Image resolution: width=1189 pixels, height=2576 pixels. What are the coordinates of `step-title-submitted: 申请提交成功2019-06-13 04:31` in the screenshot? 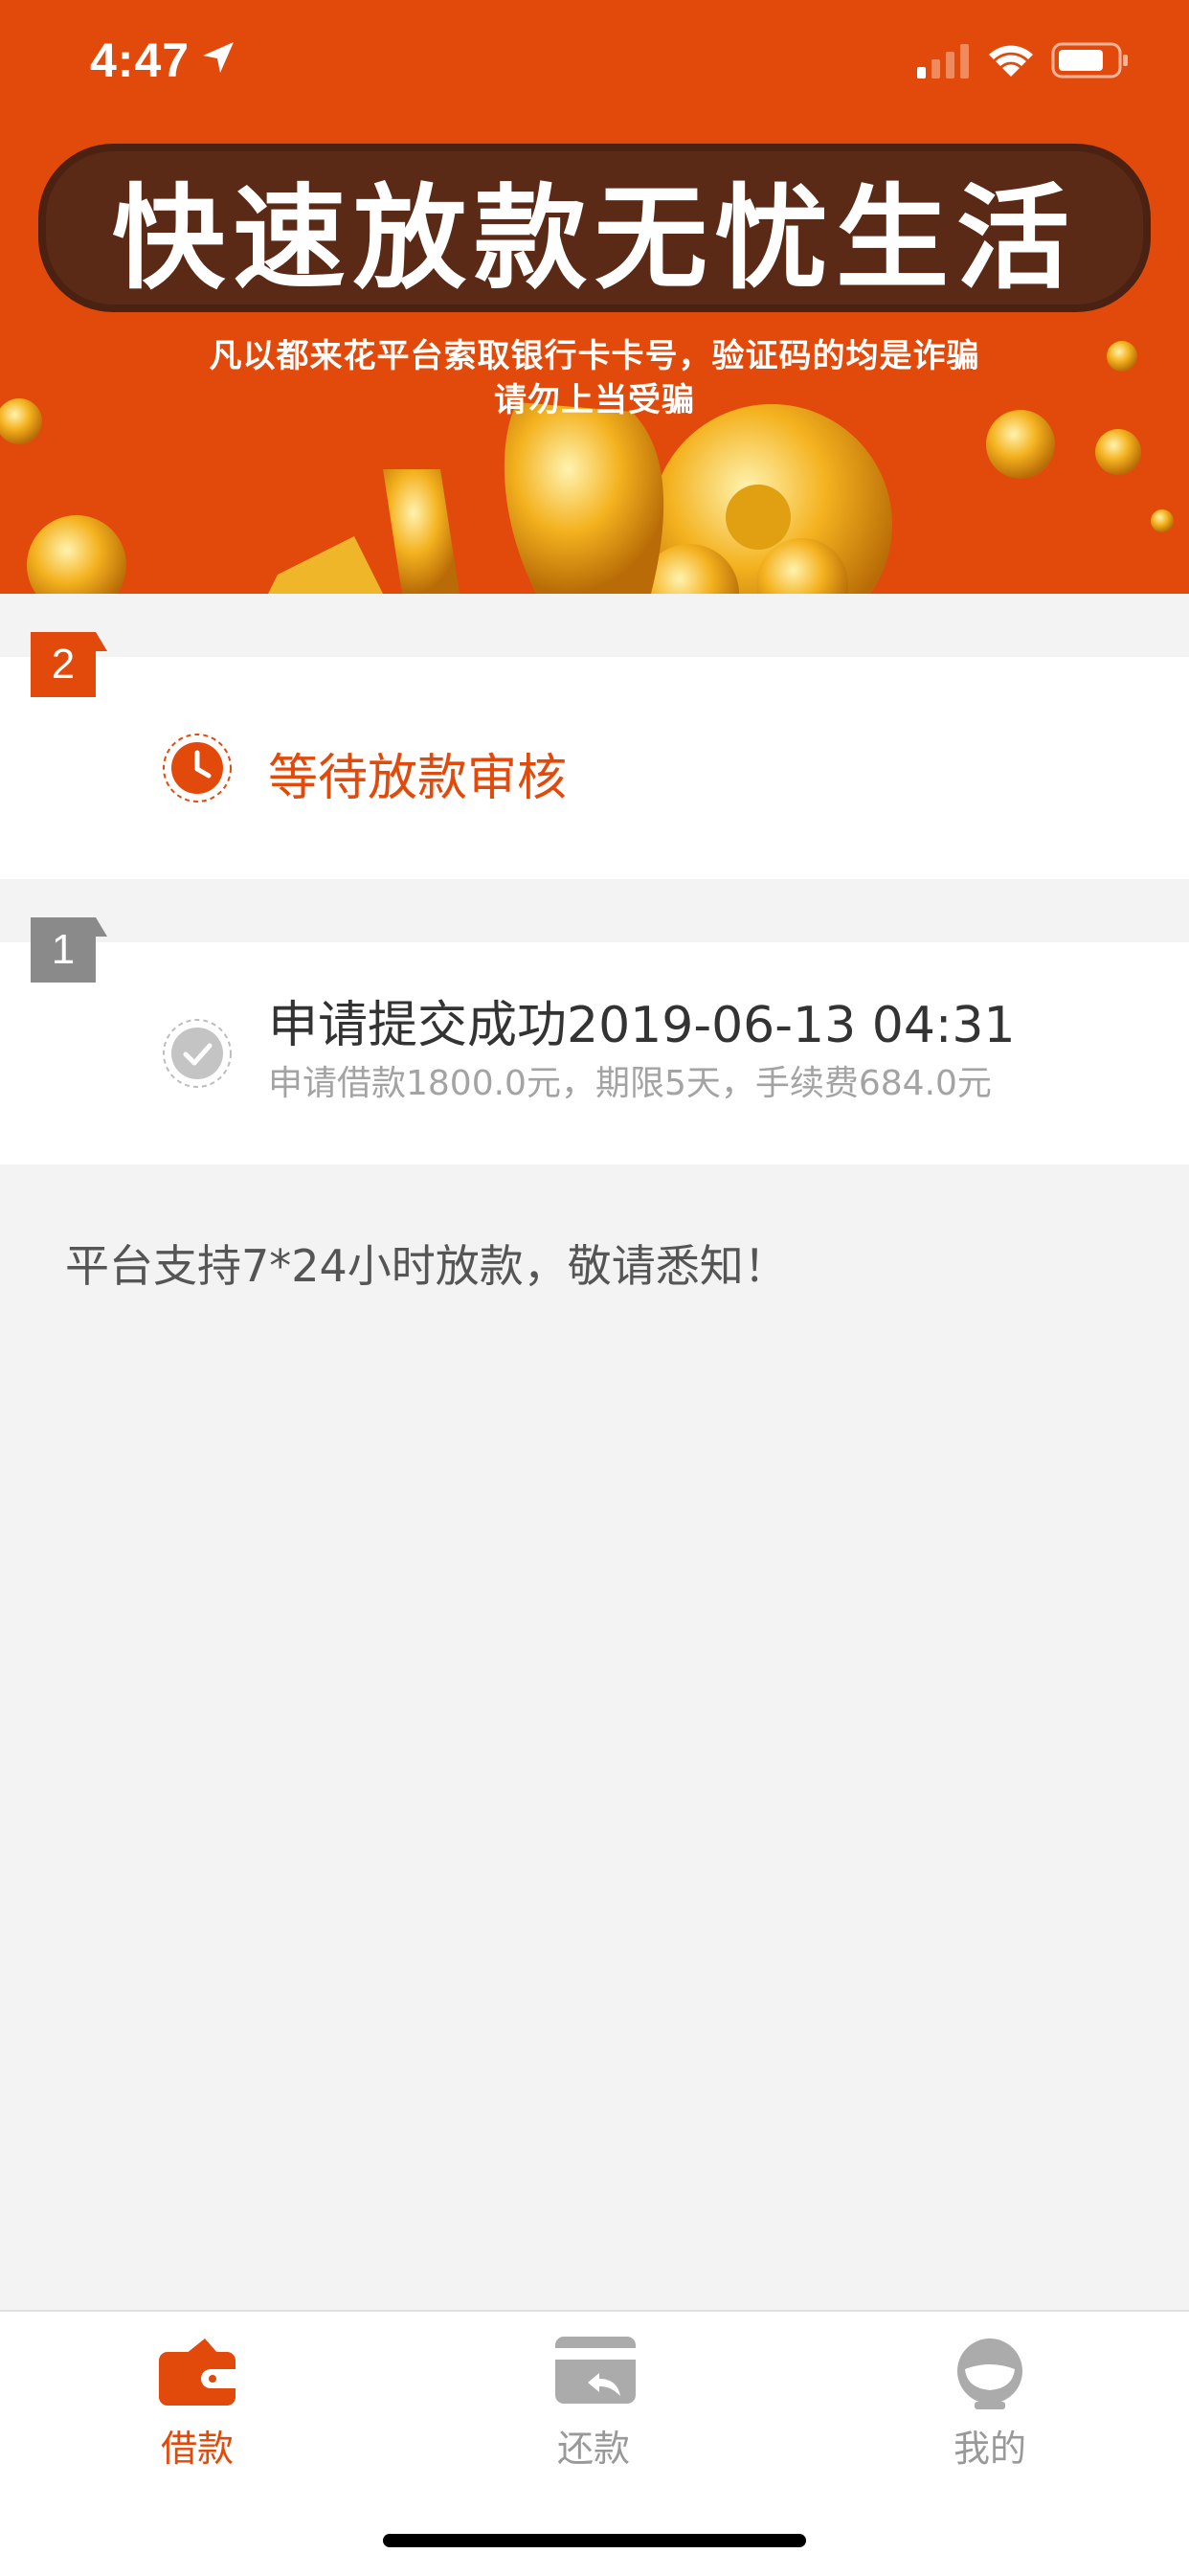 It's located at (642, 1025).